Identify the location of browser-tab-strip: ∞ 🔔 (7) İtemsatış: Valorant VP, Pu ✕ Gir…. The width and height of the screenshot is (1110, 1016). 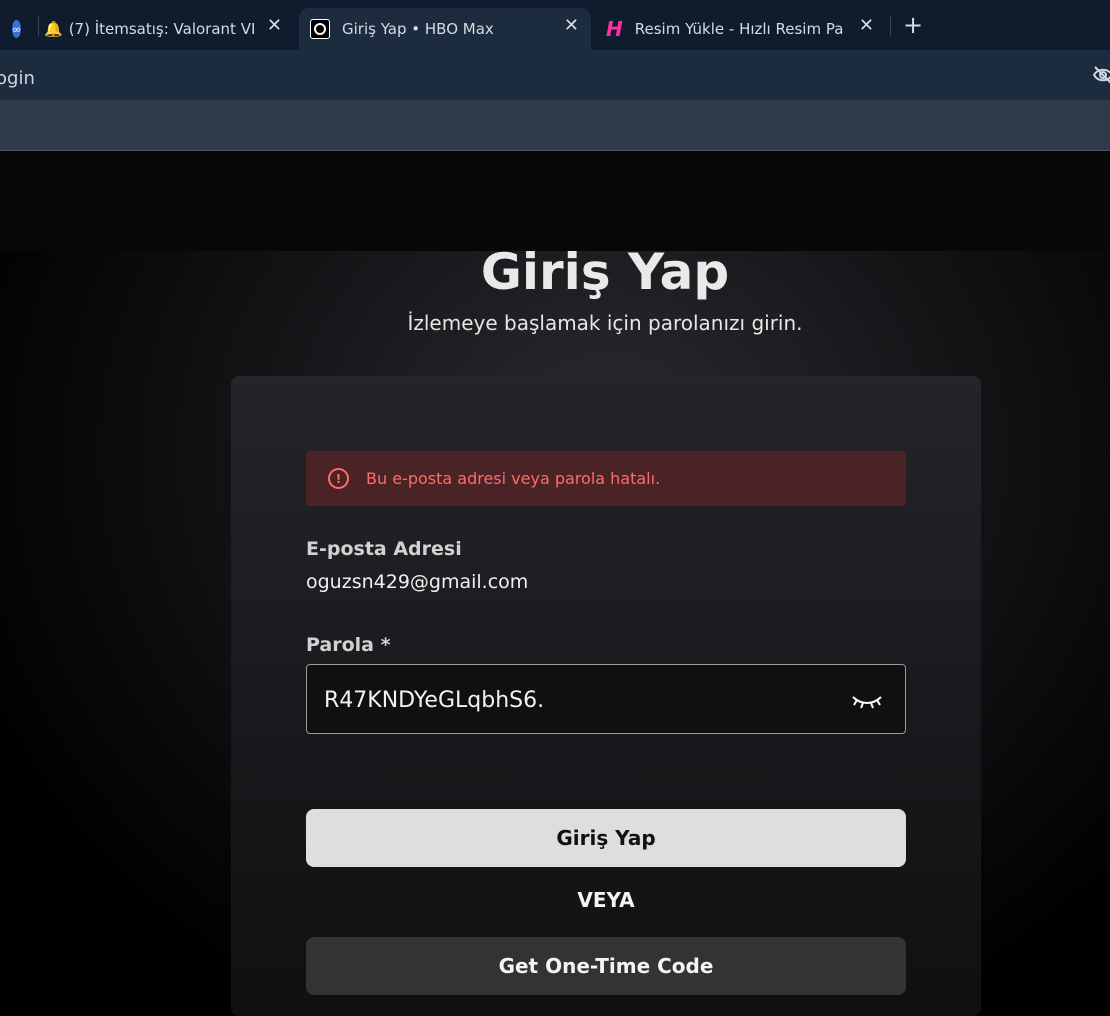
(555, 25).